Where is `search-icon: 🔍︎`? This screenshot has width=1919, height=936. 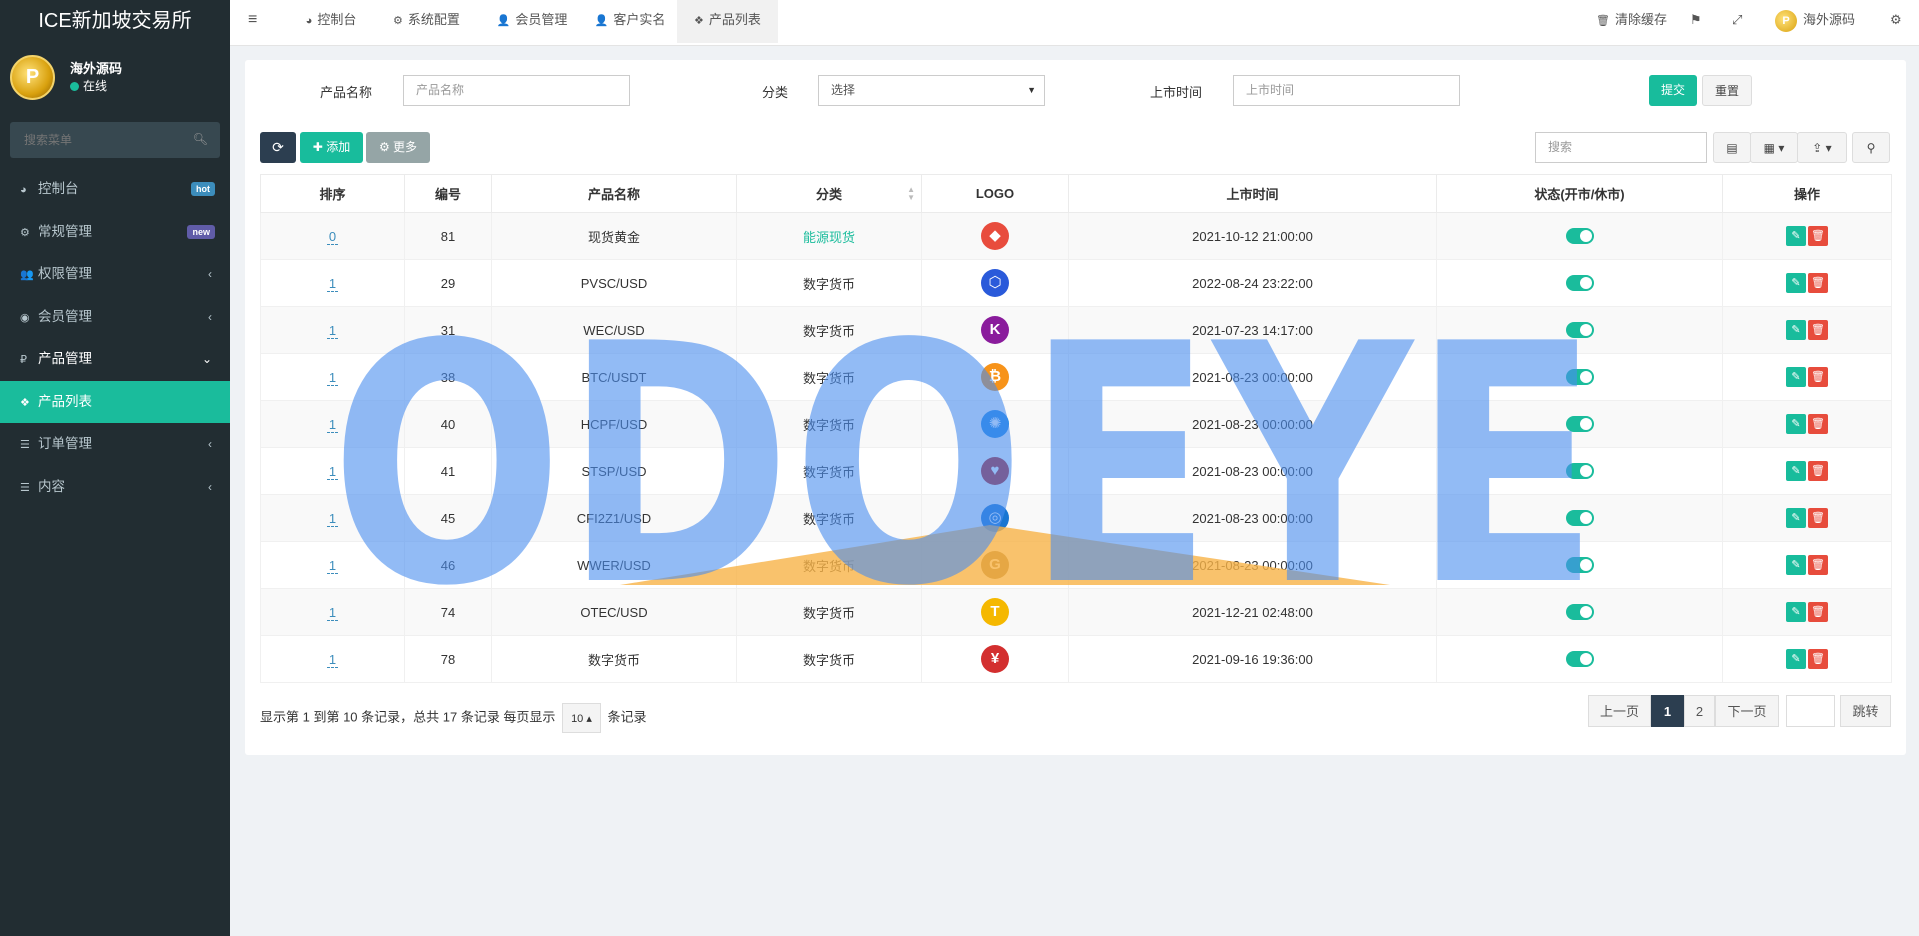 search-icon: 🔍︎ is located at coordinates (200, 139).